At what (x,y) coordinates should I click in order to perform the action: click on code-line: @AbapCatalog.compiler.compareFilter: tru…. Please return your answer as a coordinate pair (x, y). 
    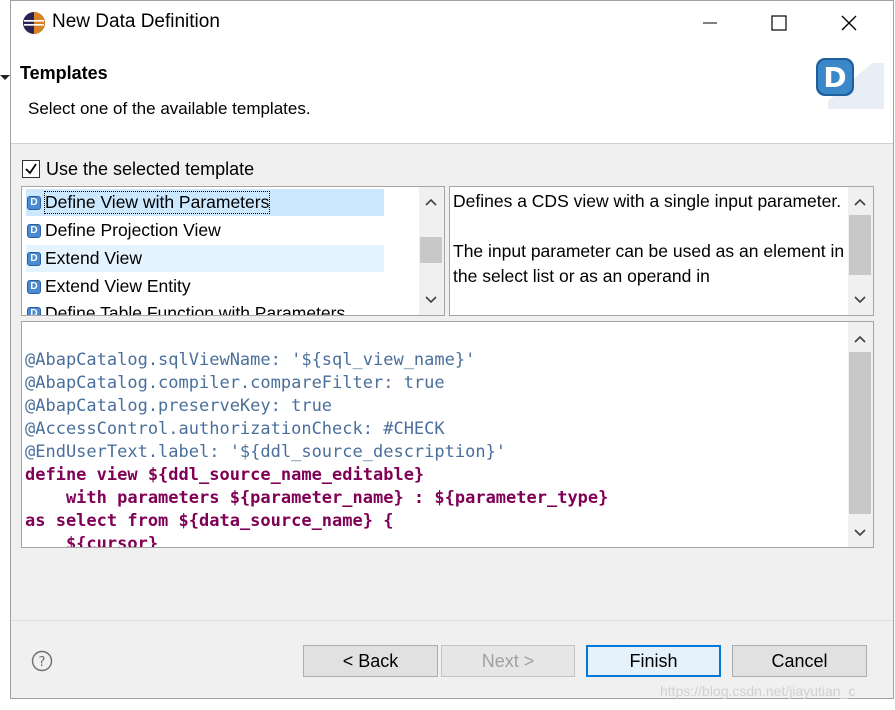
    Looking at the image, I should click on (235, 383).